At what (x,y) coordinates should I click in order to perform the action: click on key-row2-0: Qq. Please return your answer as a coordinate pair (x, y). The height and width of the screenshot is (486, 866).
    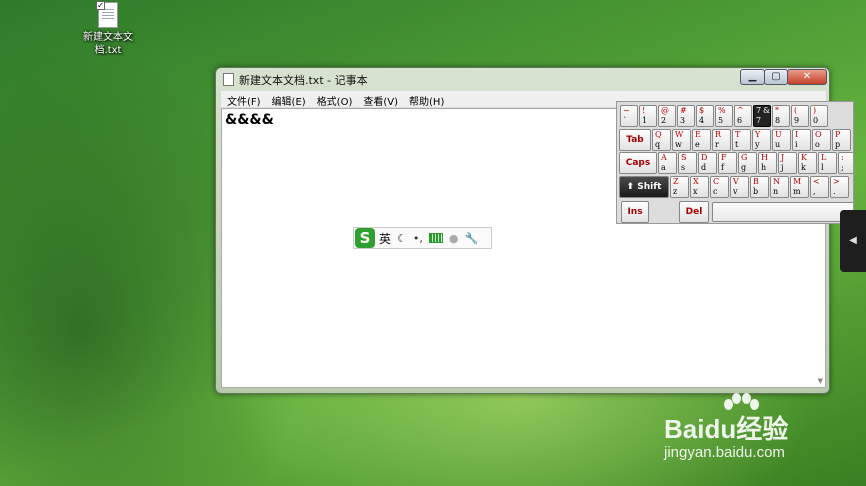
    Looking at the image, I should click on (661, 140).